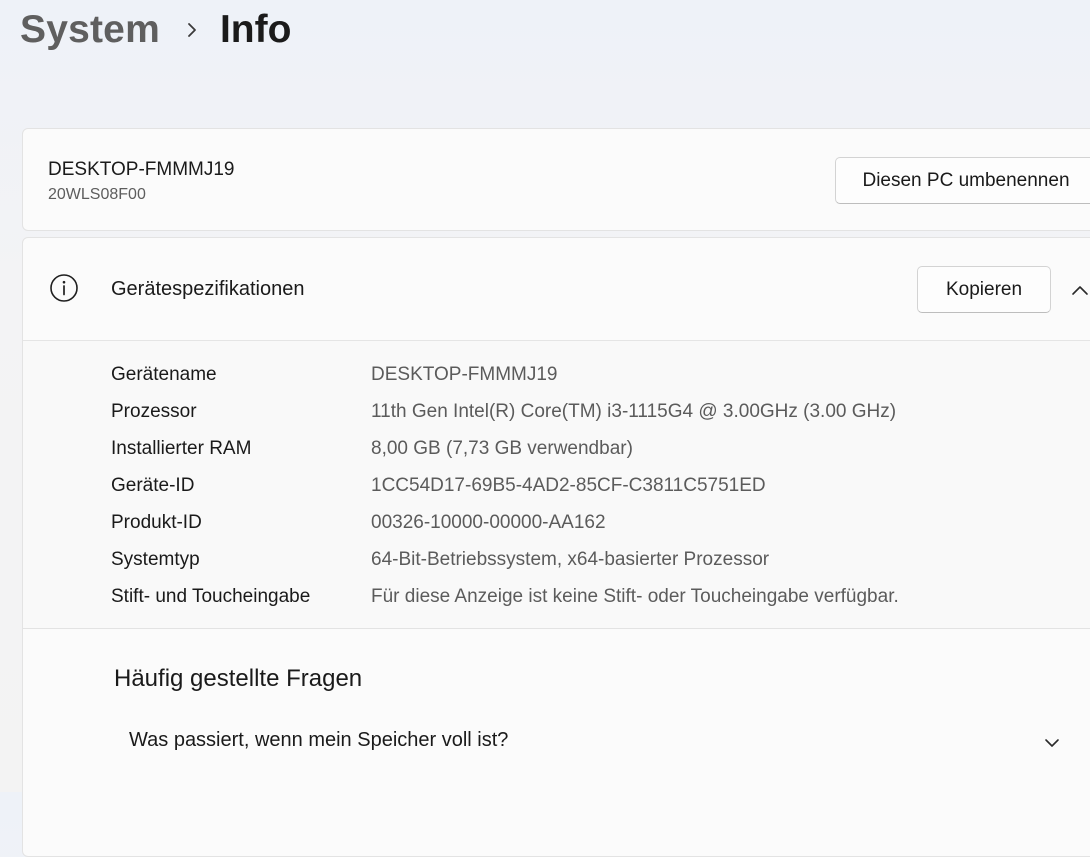 Image resolution: width=1090 pixels, height=857 pixels. Describe the element at coordinates (1079, 290) in the screenshot. I see `chevron-up-icon` at that location.